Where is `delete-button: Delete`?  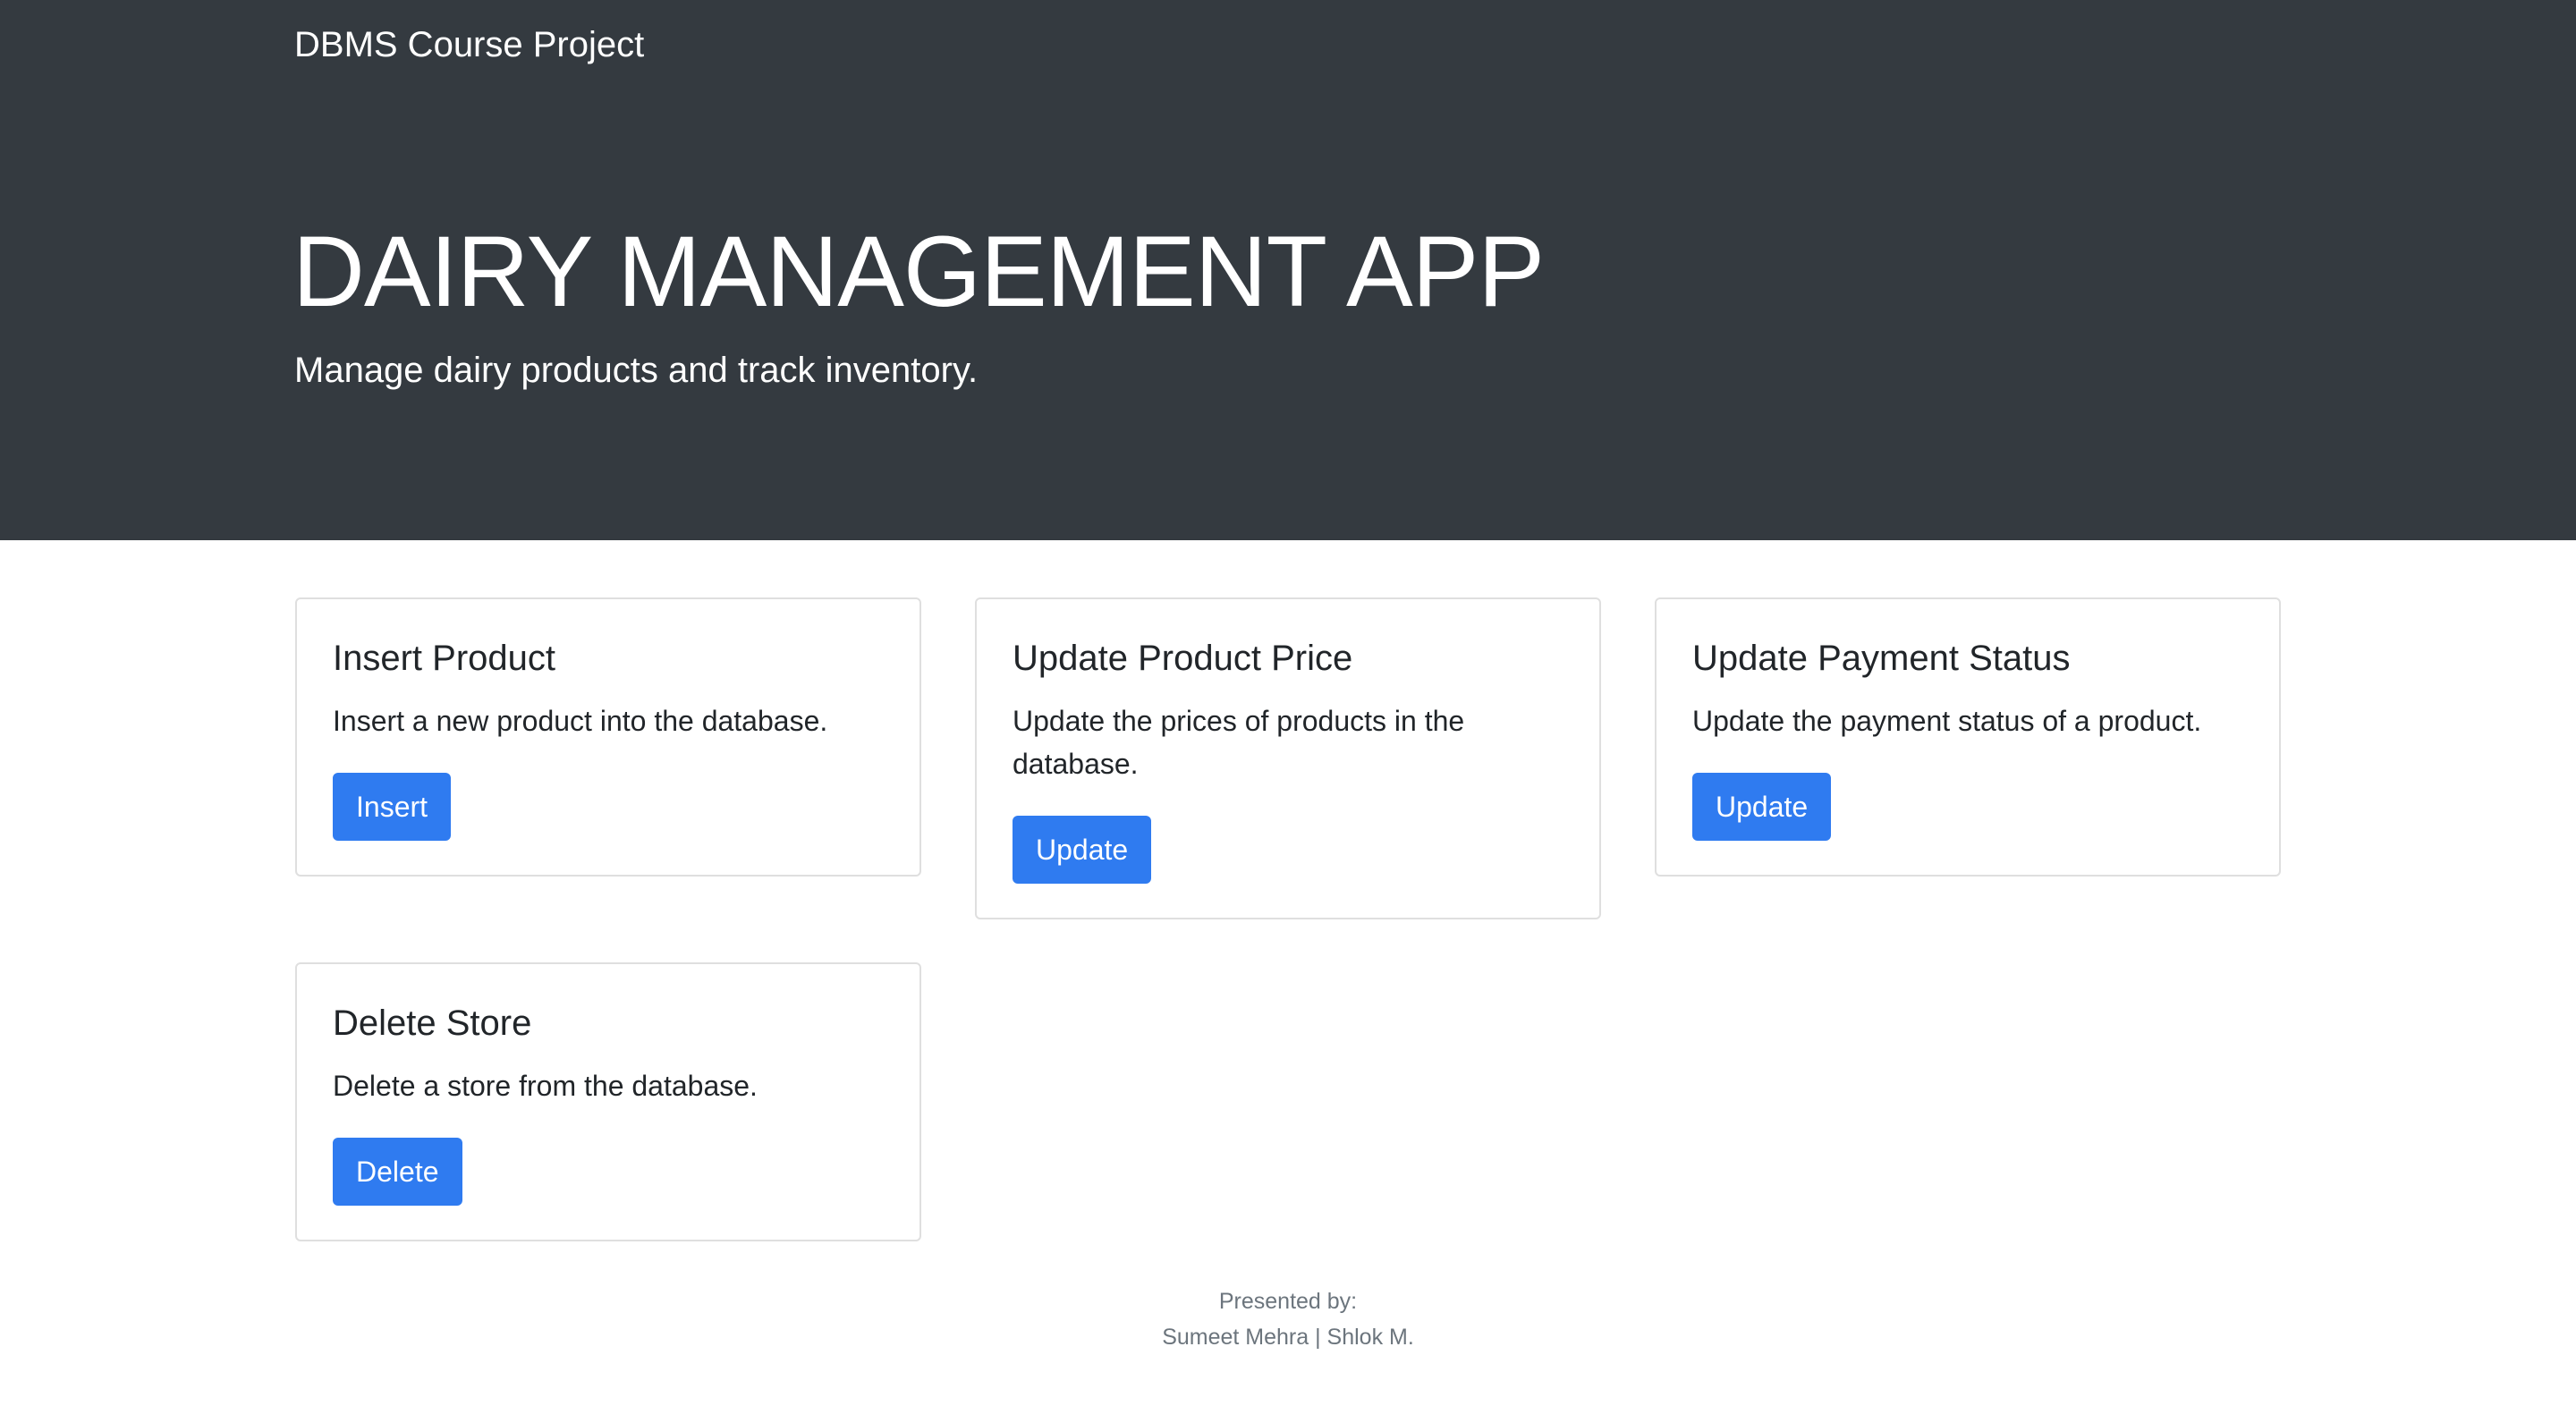 delete-button: Delete is located at coordinates (397, 1172).